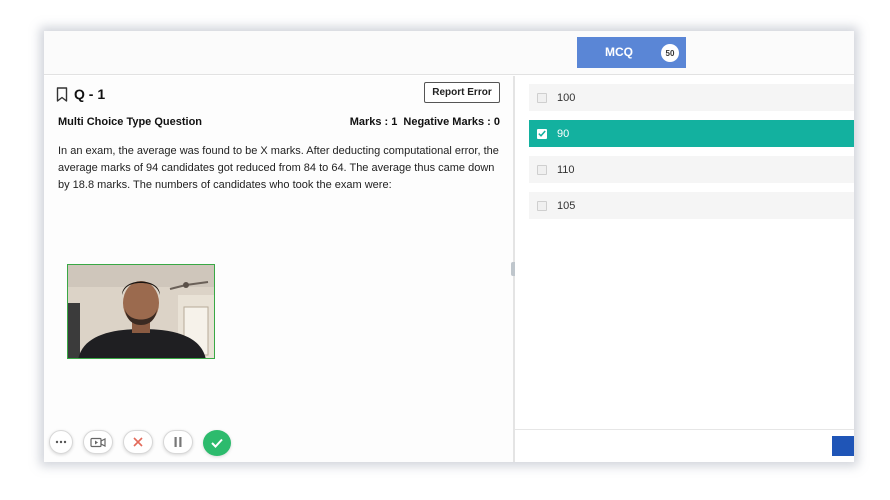 The image size is (890, 500). Describe the element at coordinates (373, 122) in the screenshot. I see `marks-value: Marks : 1` at that location.